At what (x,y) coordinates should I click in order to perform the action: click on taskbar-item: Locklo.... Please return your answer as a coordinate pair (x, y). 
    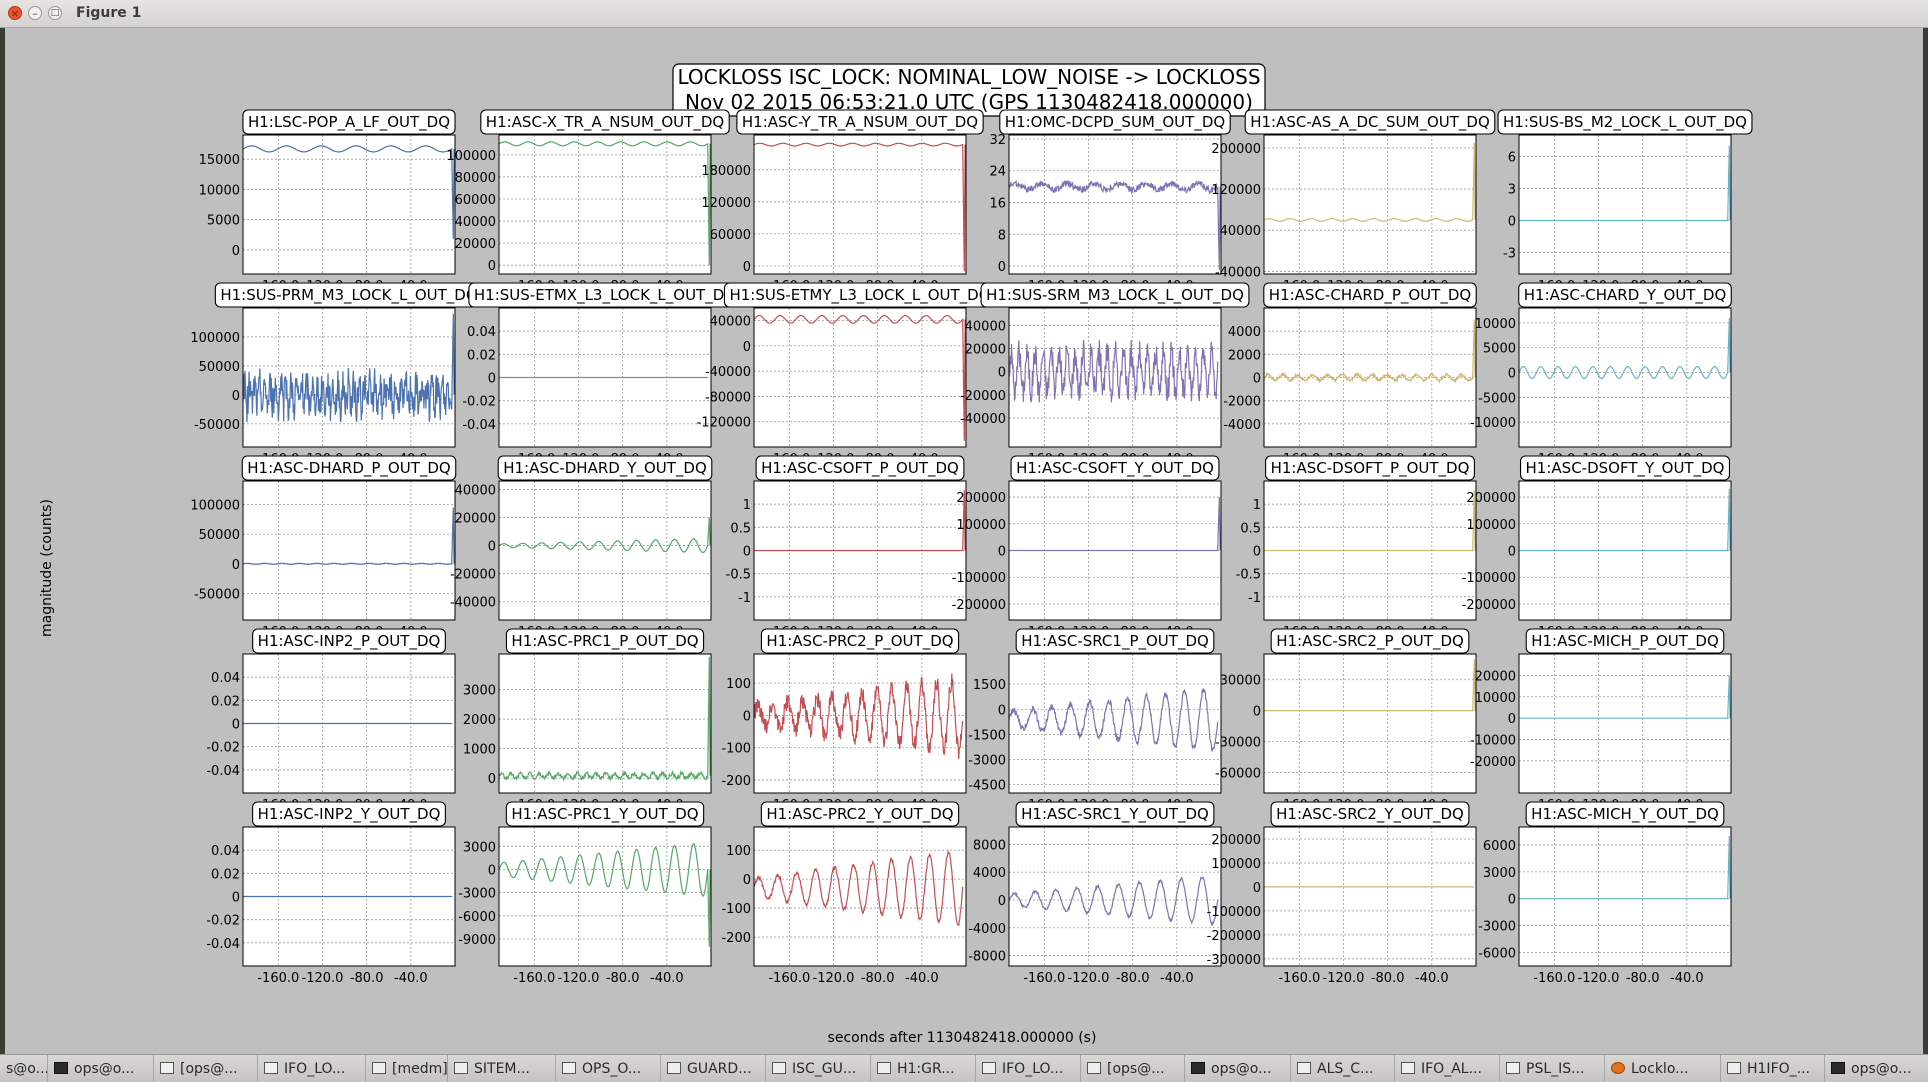
    Looking at the image, I should click on (1663, 1068).